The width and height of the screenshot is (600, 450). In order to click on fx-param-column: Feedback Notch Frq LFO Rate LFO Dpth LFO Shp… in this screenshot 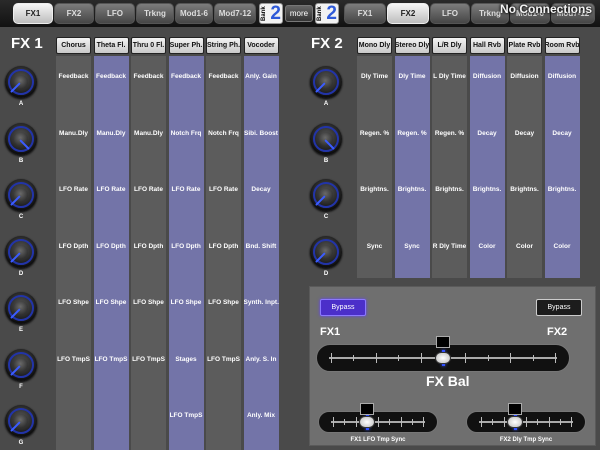, I will do `click(223, 253)`.